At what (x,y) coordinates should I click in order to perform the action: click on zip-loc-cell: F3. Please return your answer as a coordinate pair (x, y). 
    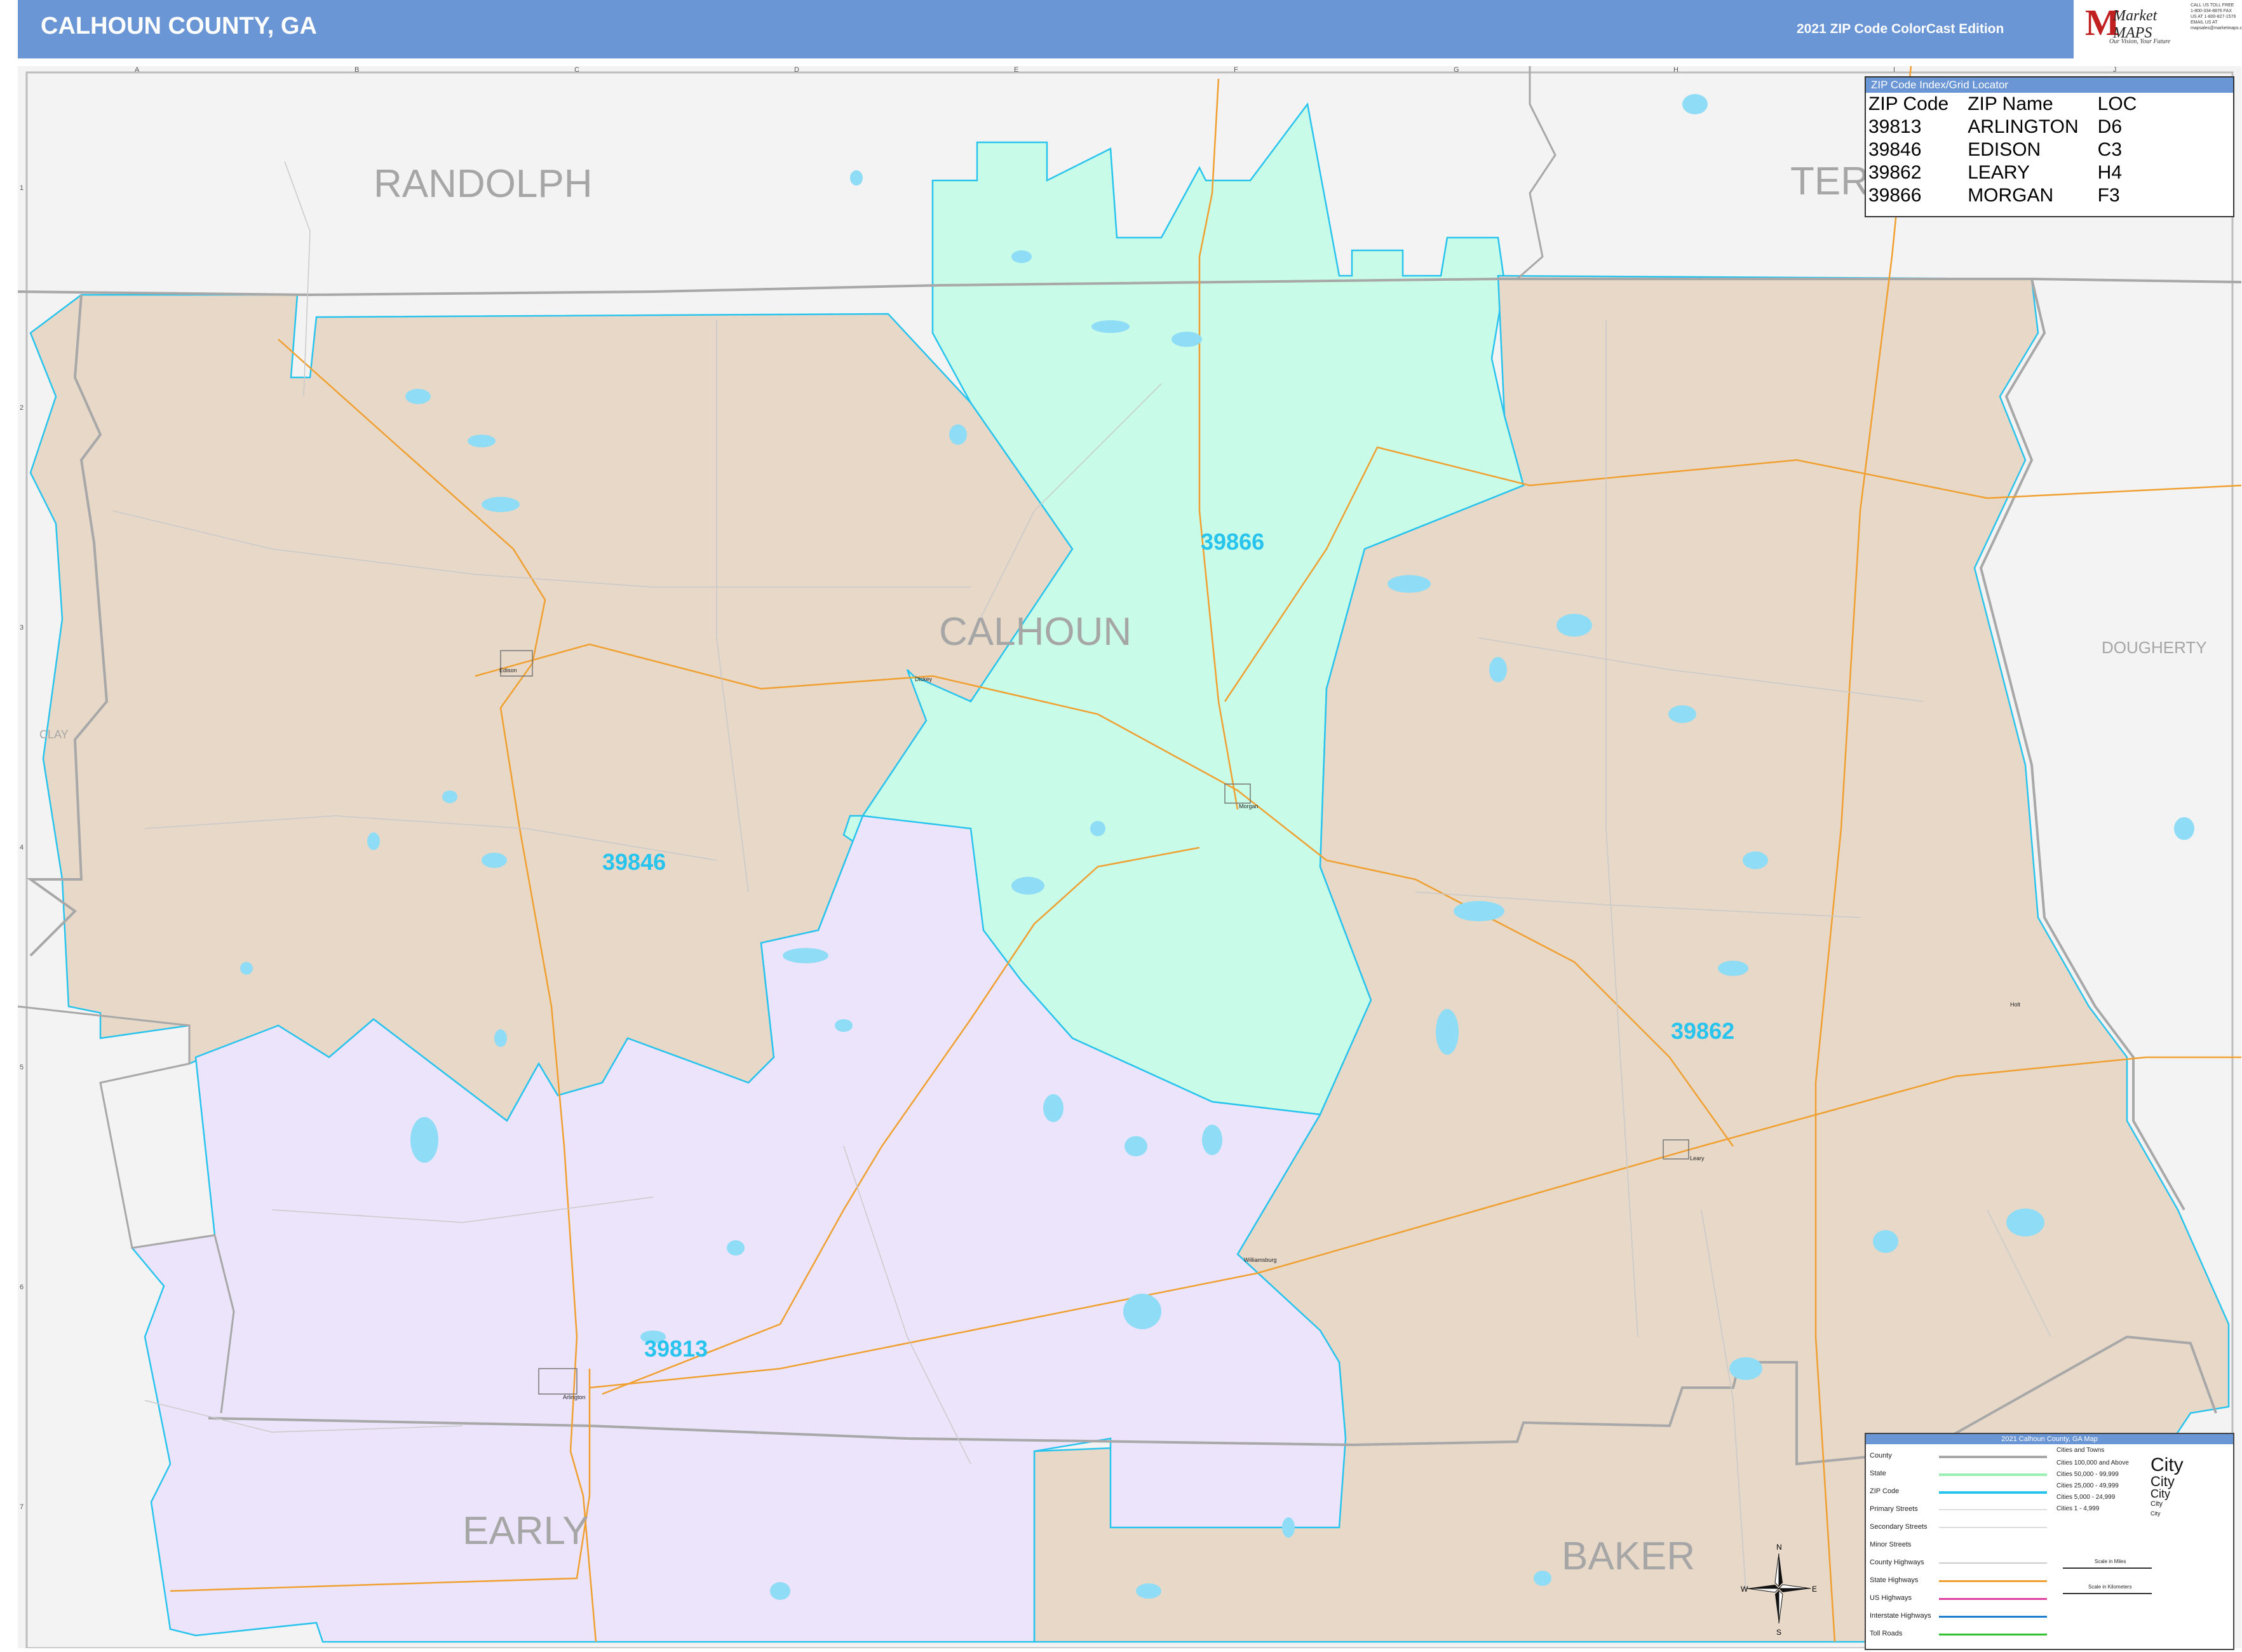
    Looking at the image, I should click on (2108, 195).